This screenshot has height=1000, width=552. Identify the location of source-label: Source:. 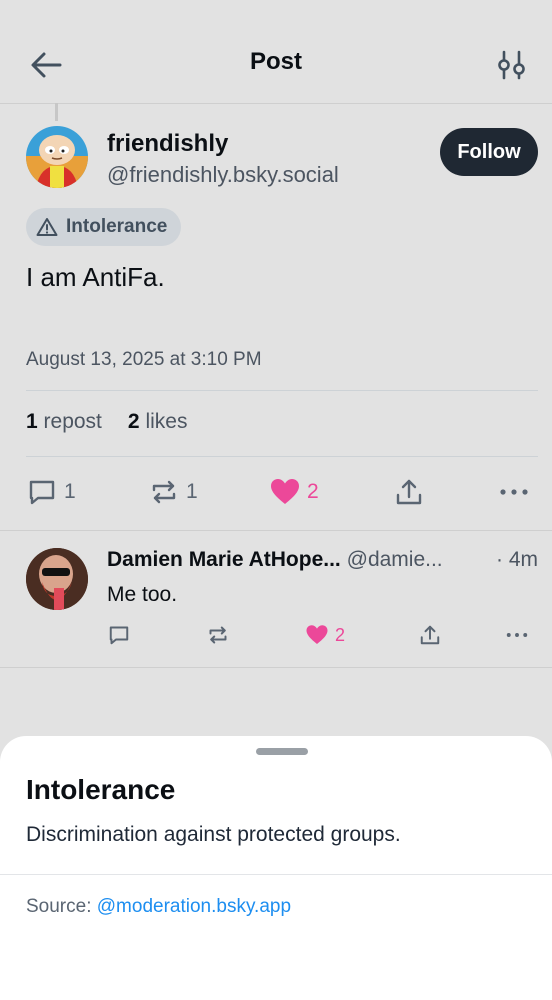
(59, 906).